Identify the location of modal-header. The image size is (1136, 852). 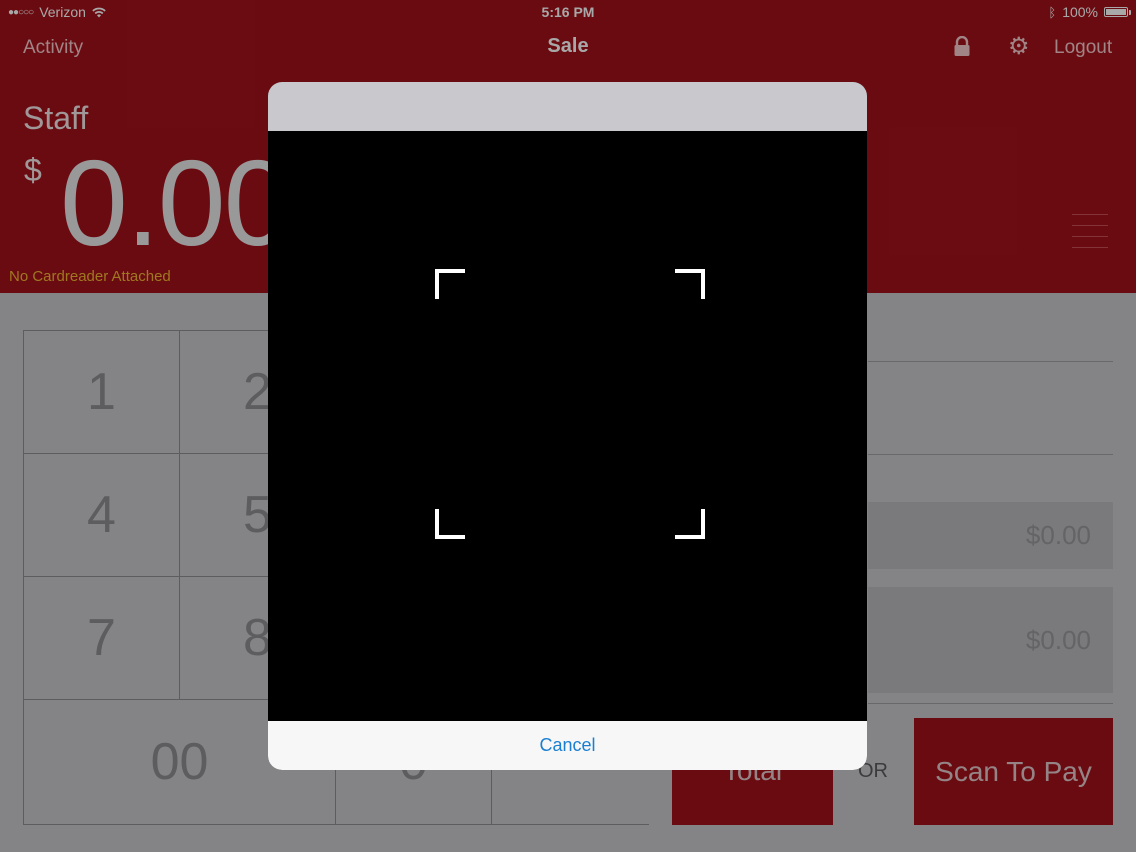
(567, 106).